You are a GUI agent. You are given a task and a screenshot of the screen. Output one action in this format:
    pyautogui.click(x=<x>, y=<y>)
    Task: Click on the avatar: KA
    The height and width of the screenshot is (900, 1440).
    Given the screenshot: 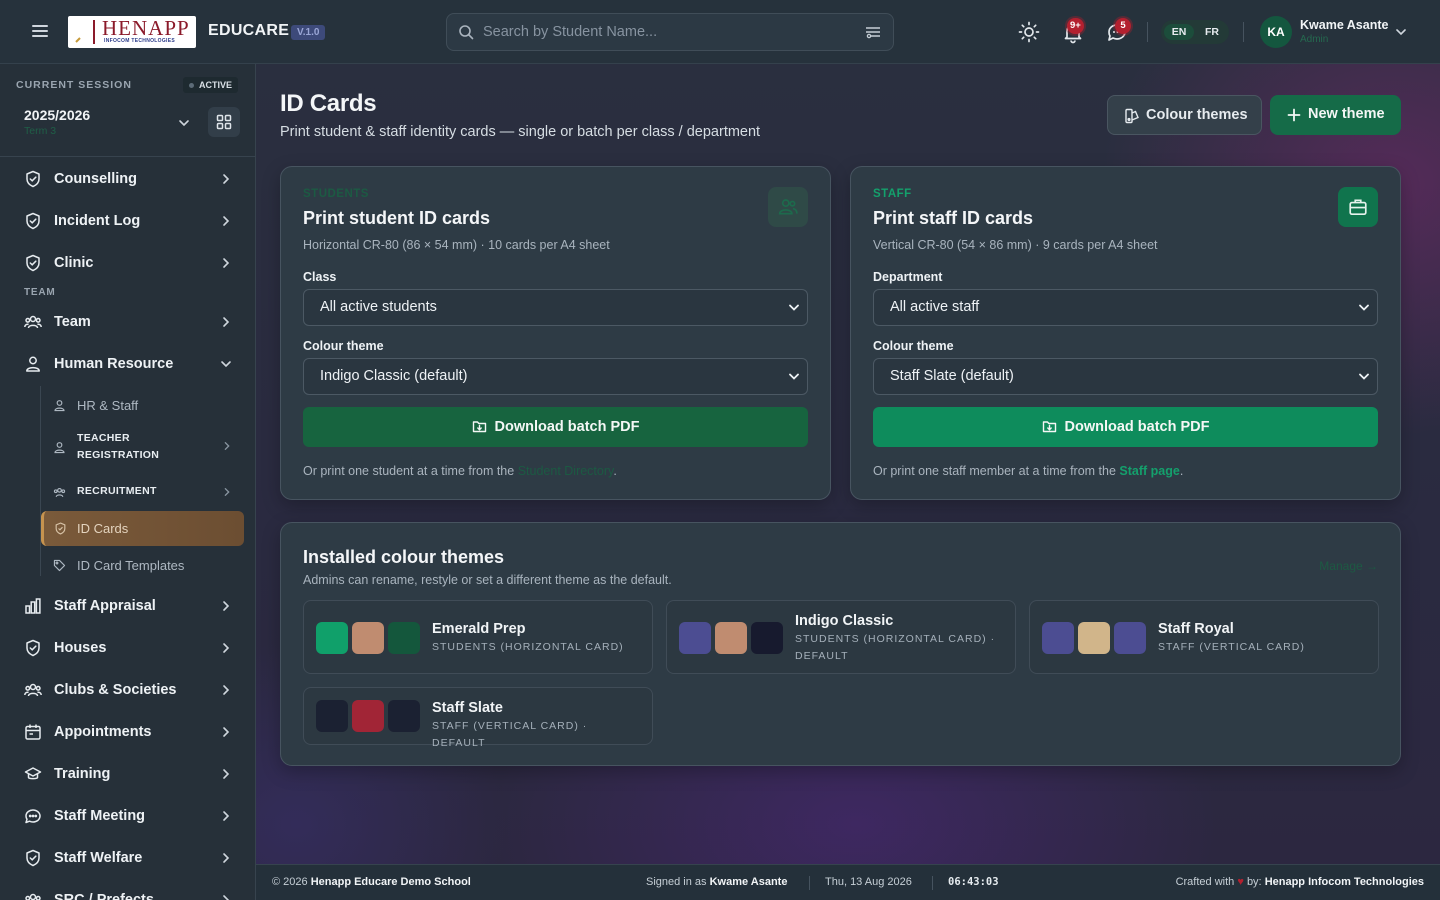 What is the action you would take?
    pyautogui.click(x=1276, y=32)
    